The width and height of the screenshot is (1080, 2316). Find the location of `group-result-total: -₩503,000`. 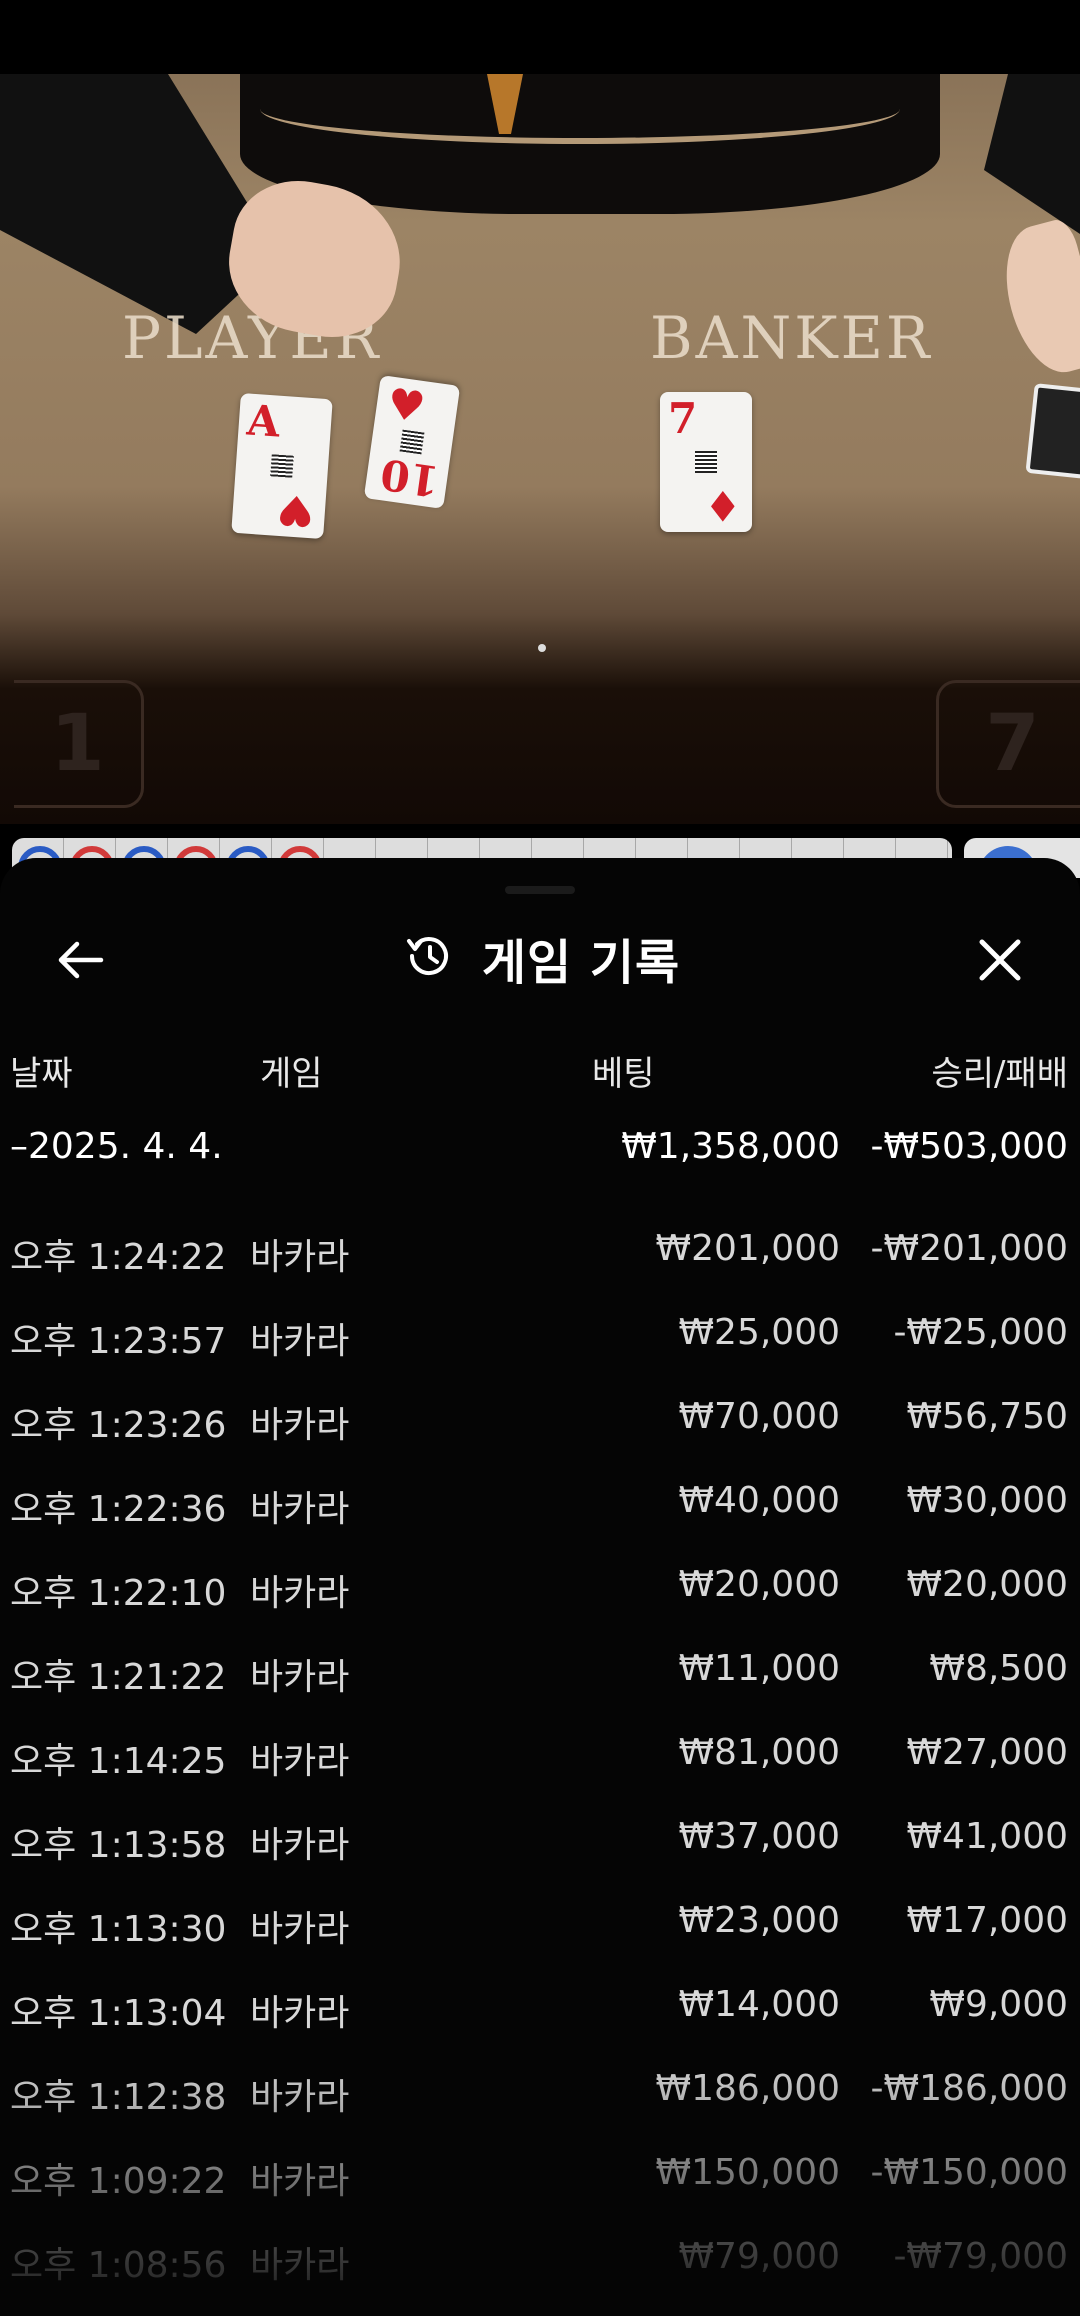

group-result-total: -₩503,000 is located at coordinates (969, 1146).